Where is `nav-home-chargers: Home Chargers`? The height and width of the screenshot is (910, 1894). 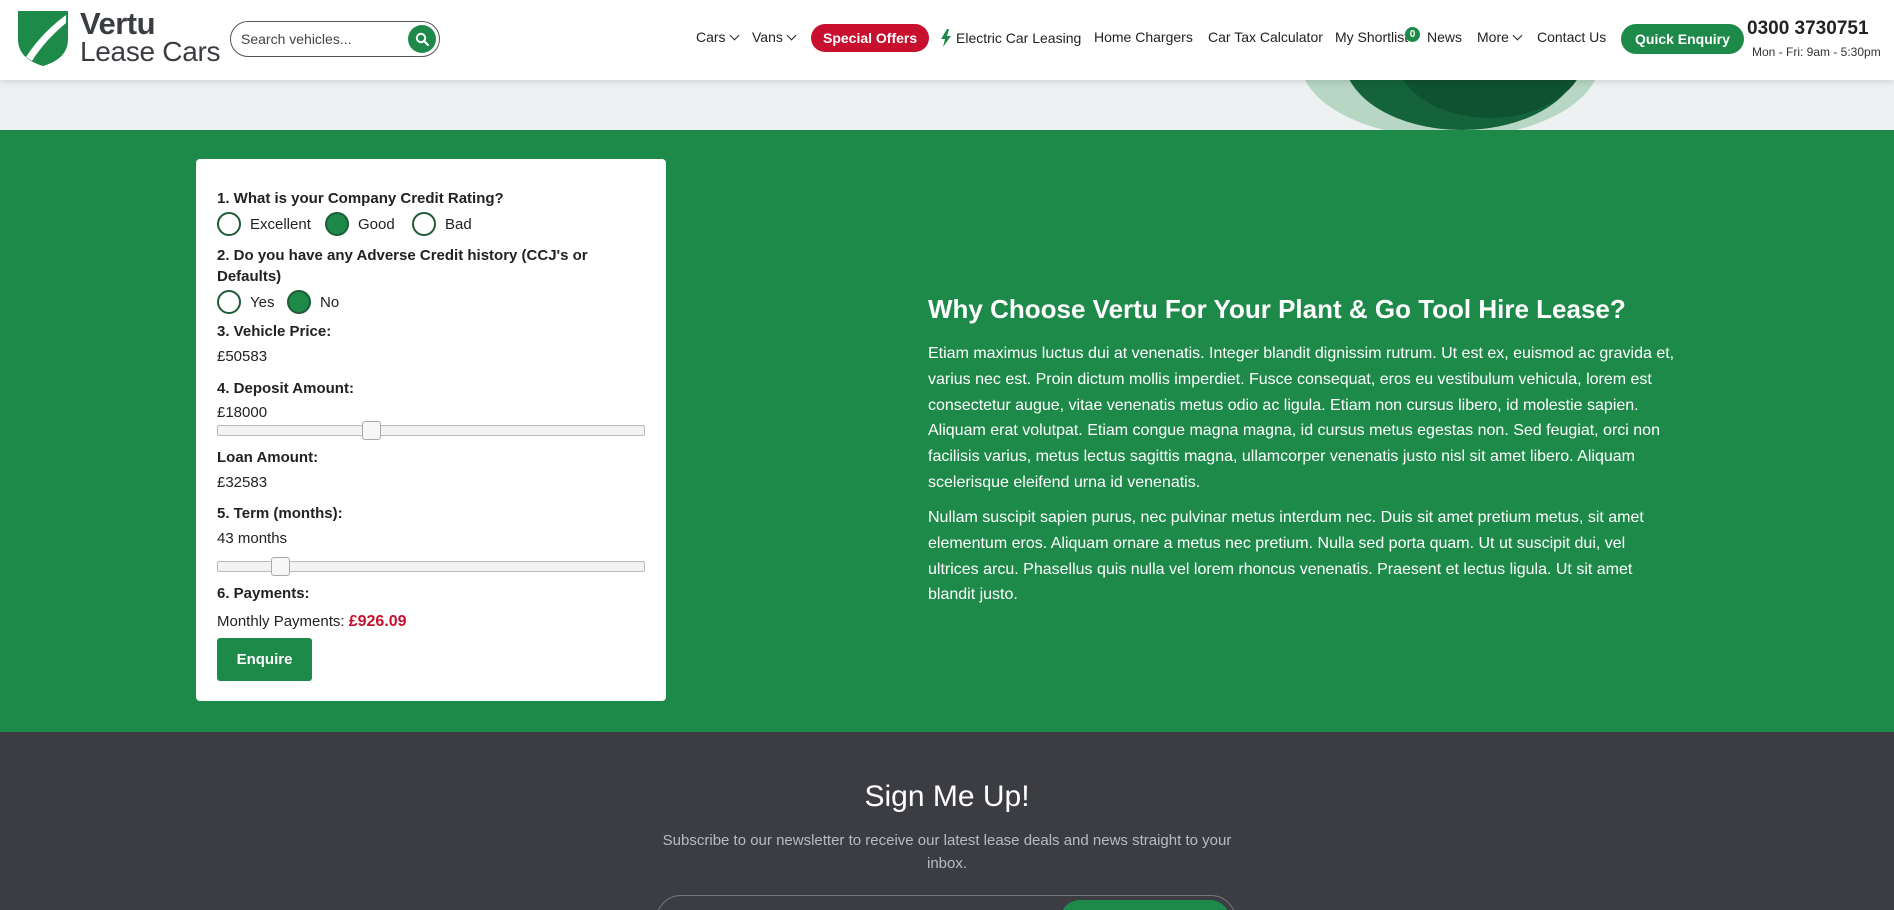 nav-home-chargers: Home Chargers is located at coordinates (1143, 37).